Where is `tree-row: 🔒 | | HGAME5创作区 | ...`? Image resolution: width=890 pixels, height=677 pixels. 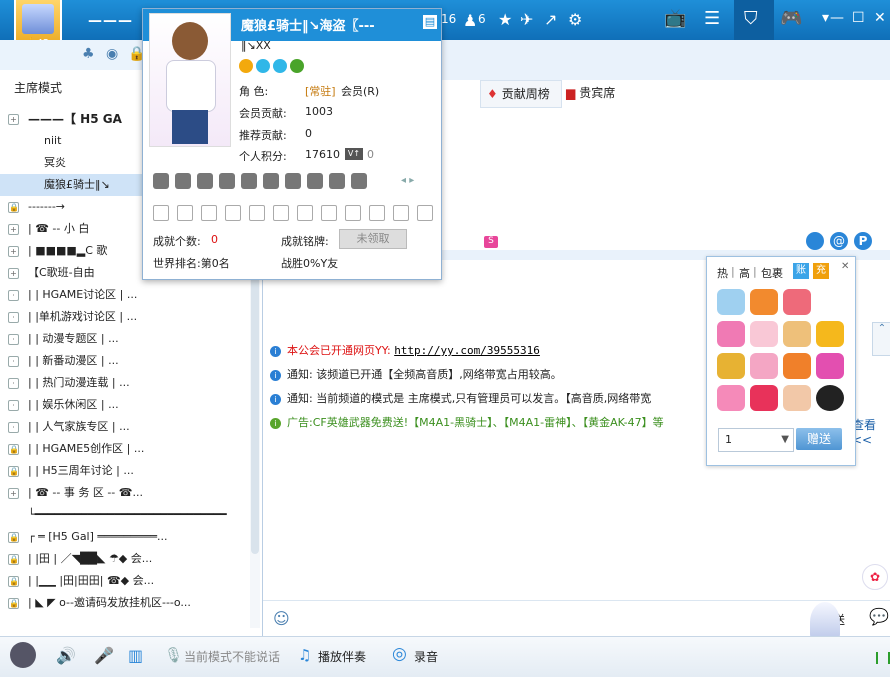
tree-row: 🔒 | | HGAME5创作区 | ... is located at coordinates (125, 449).